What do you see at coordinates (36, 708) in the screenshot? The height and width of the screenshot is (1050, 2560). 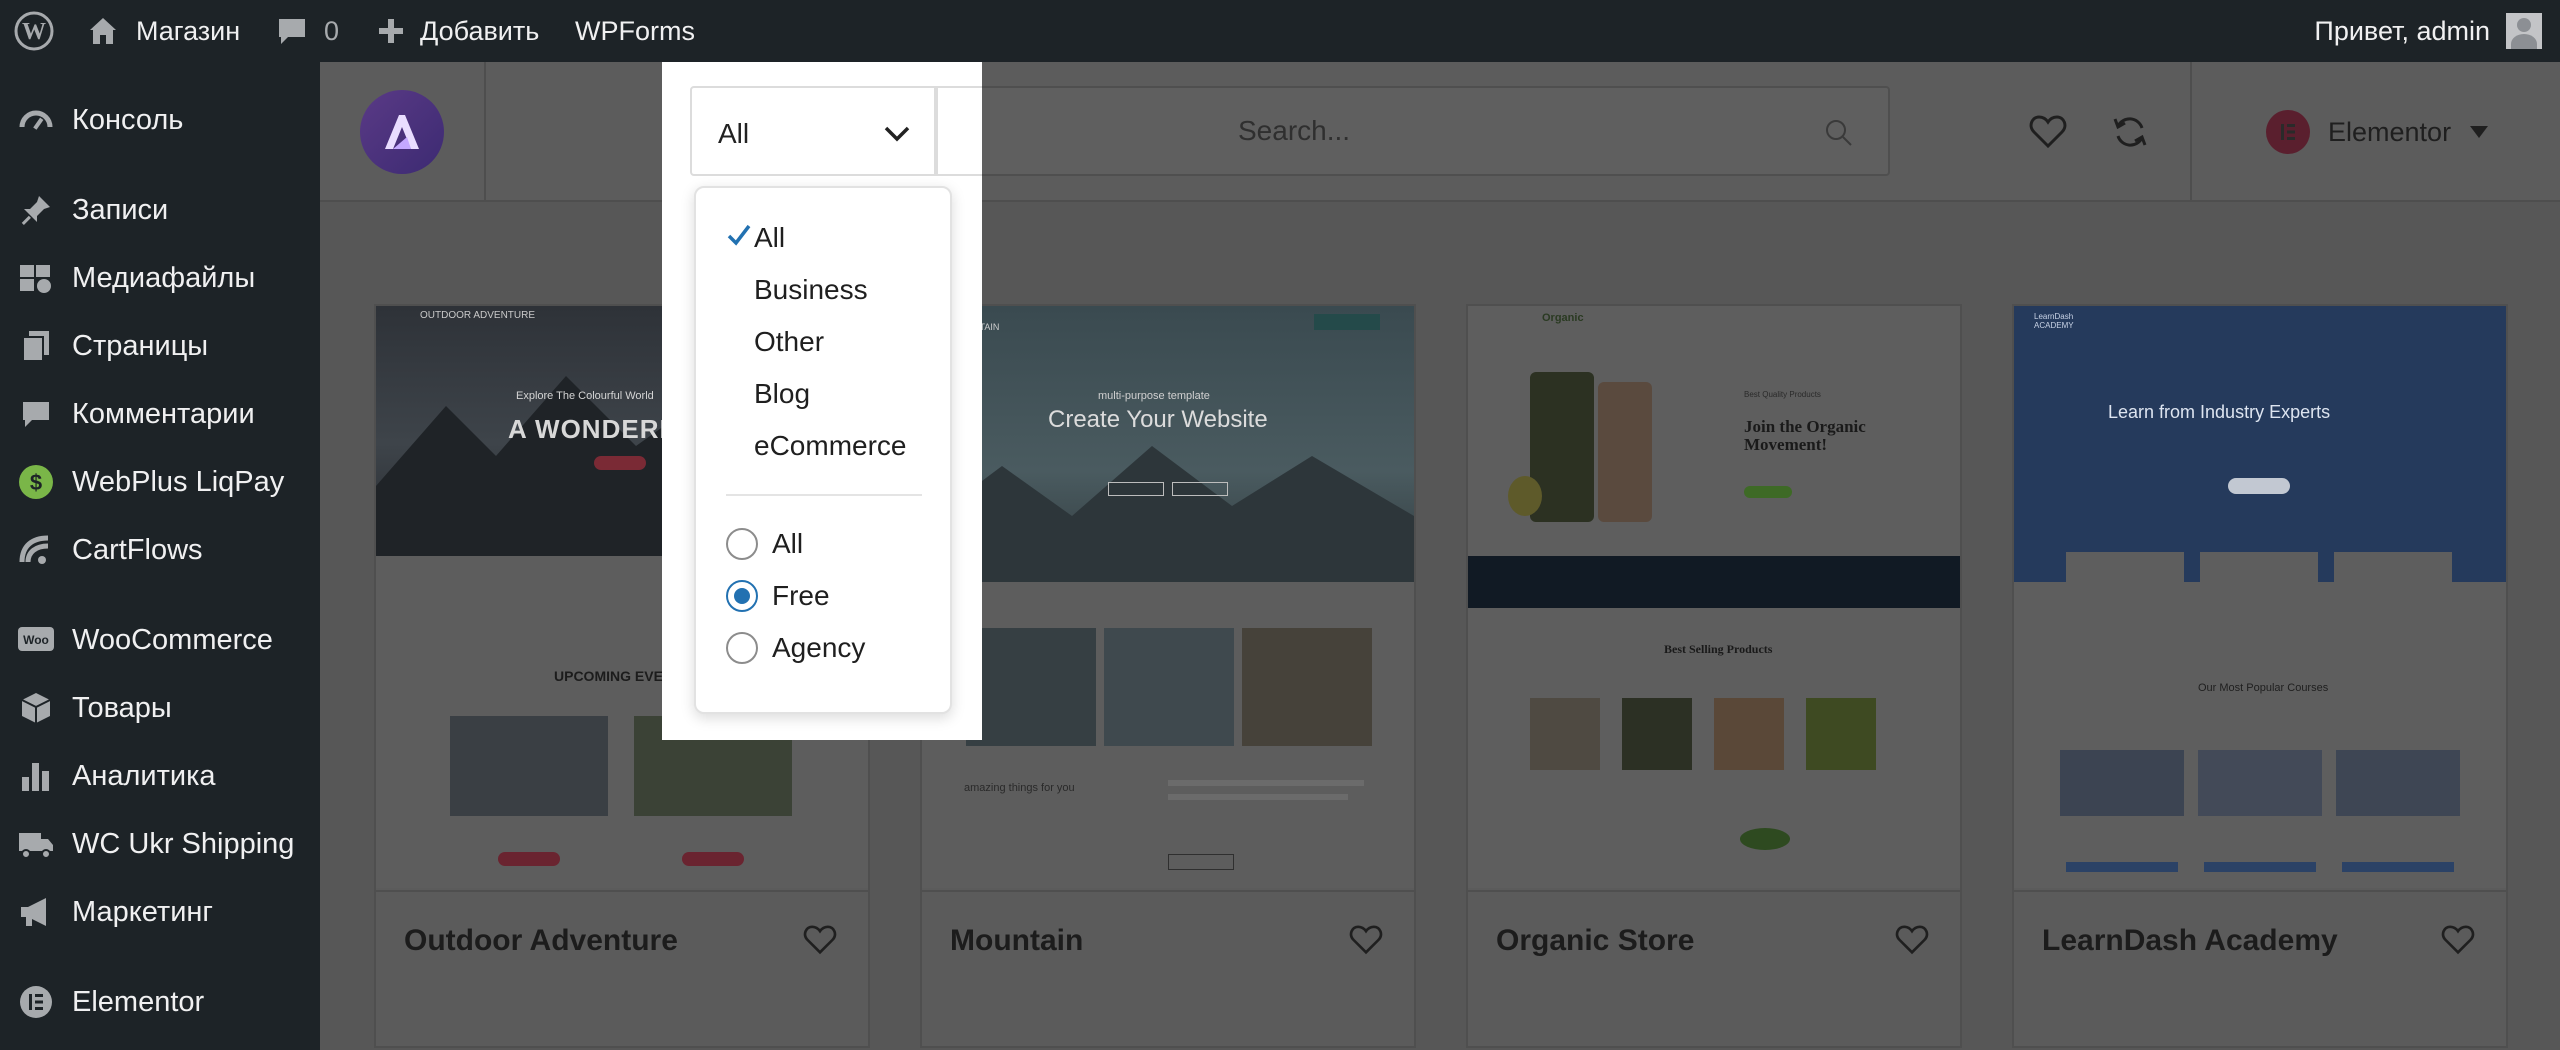 I see `products-icon` at bounding box center [36, 708].